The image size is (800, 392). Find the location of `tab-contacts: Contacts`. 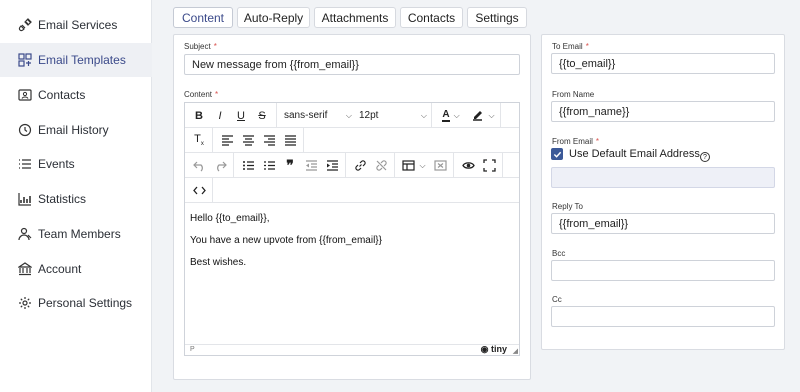

tab-contacts: Contacts is located at coordinates (431, 17).